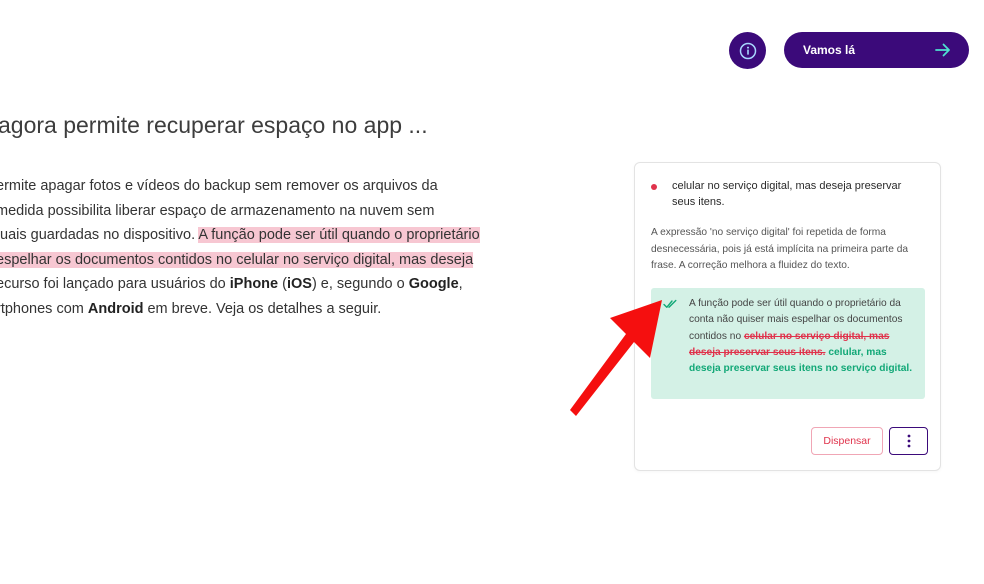 The height and width of the screenshot is (584, 984). I want to click on more-options-button, so click(908, 441).